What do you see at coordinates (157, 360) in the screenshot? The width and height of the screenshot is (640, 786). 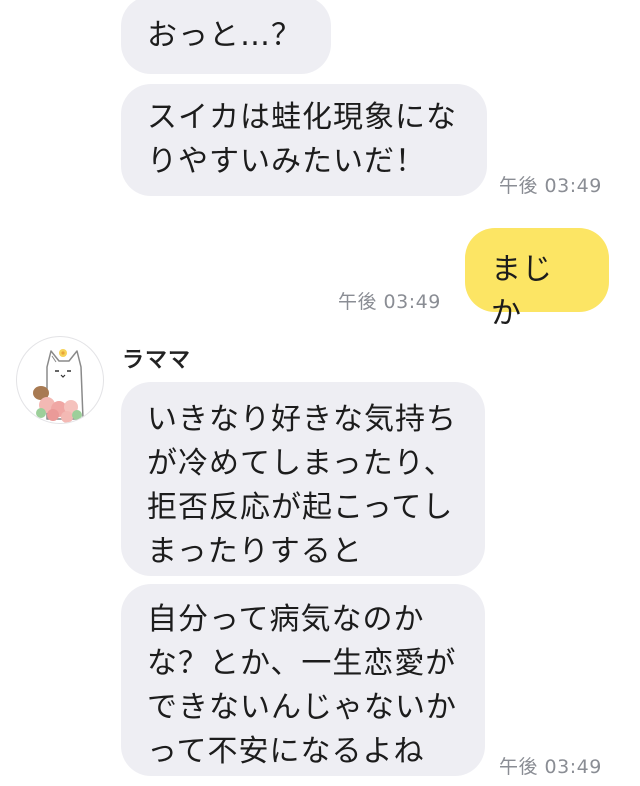 I see `sender-name: ラママ` at bounding box center [157, 360].